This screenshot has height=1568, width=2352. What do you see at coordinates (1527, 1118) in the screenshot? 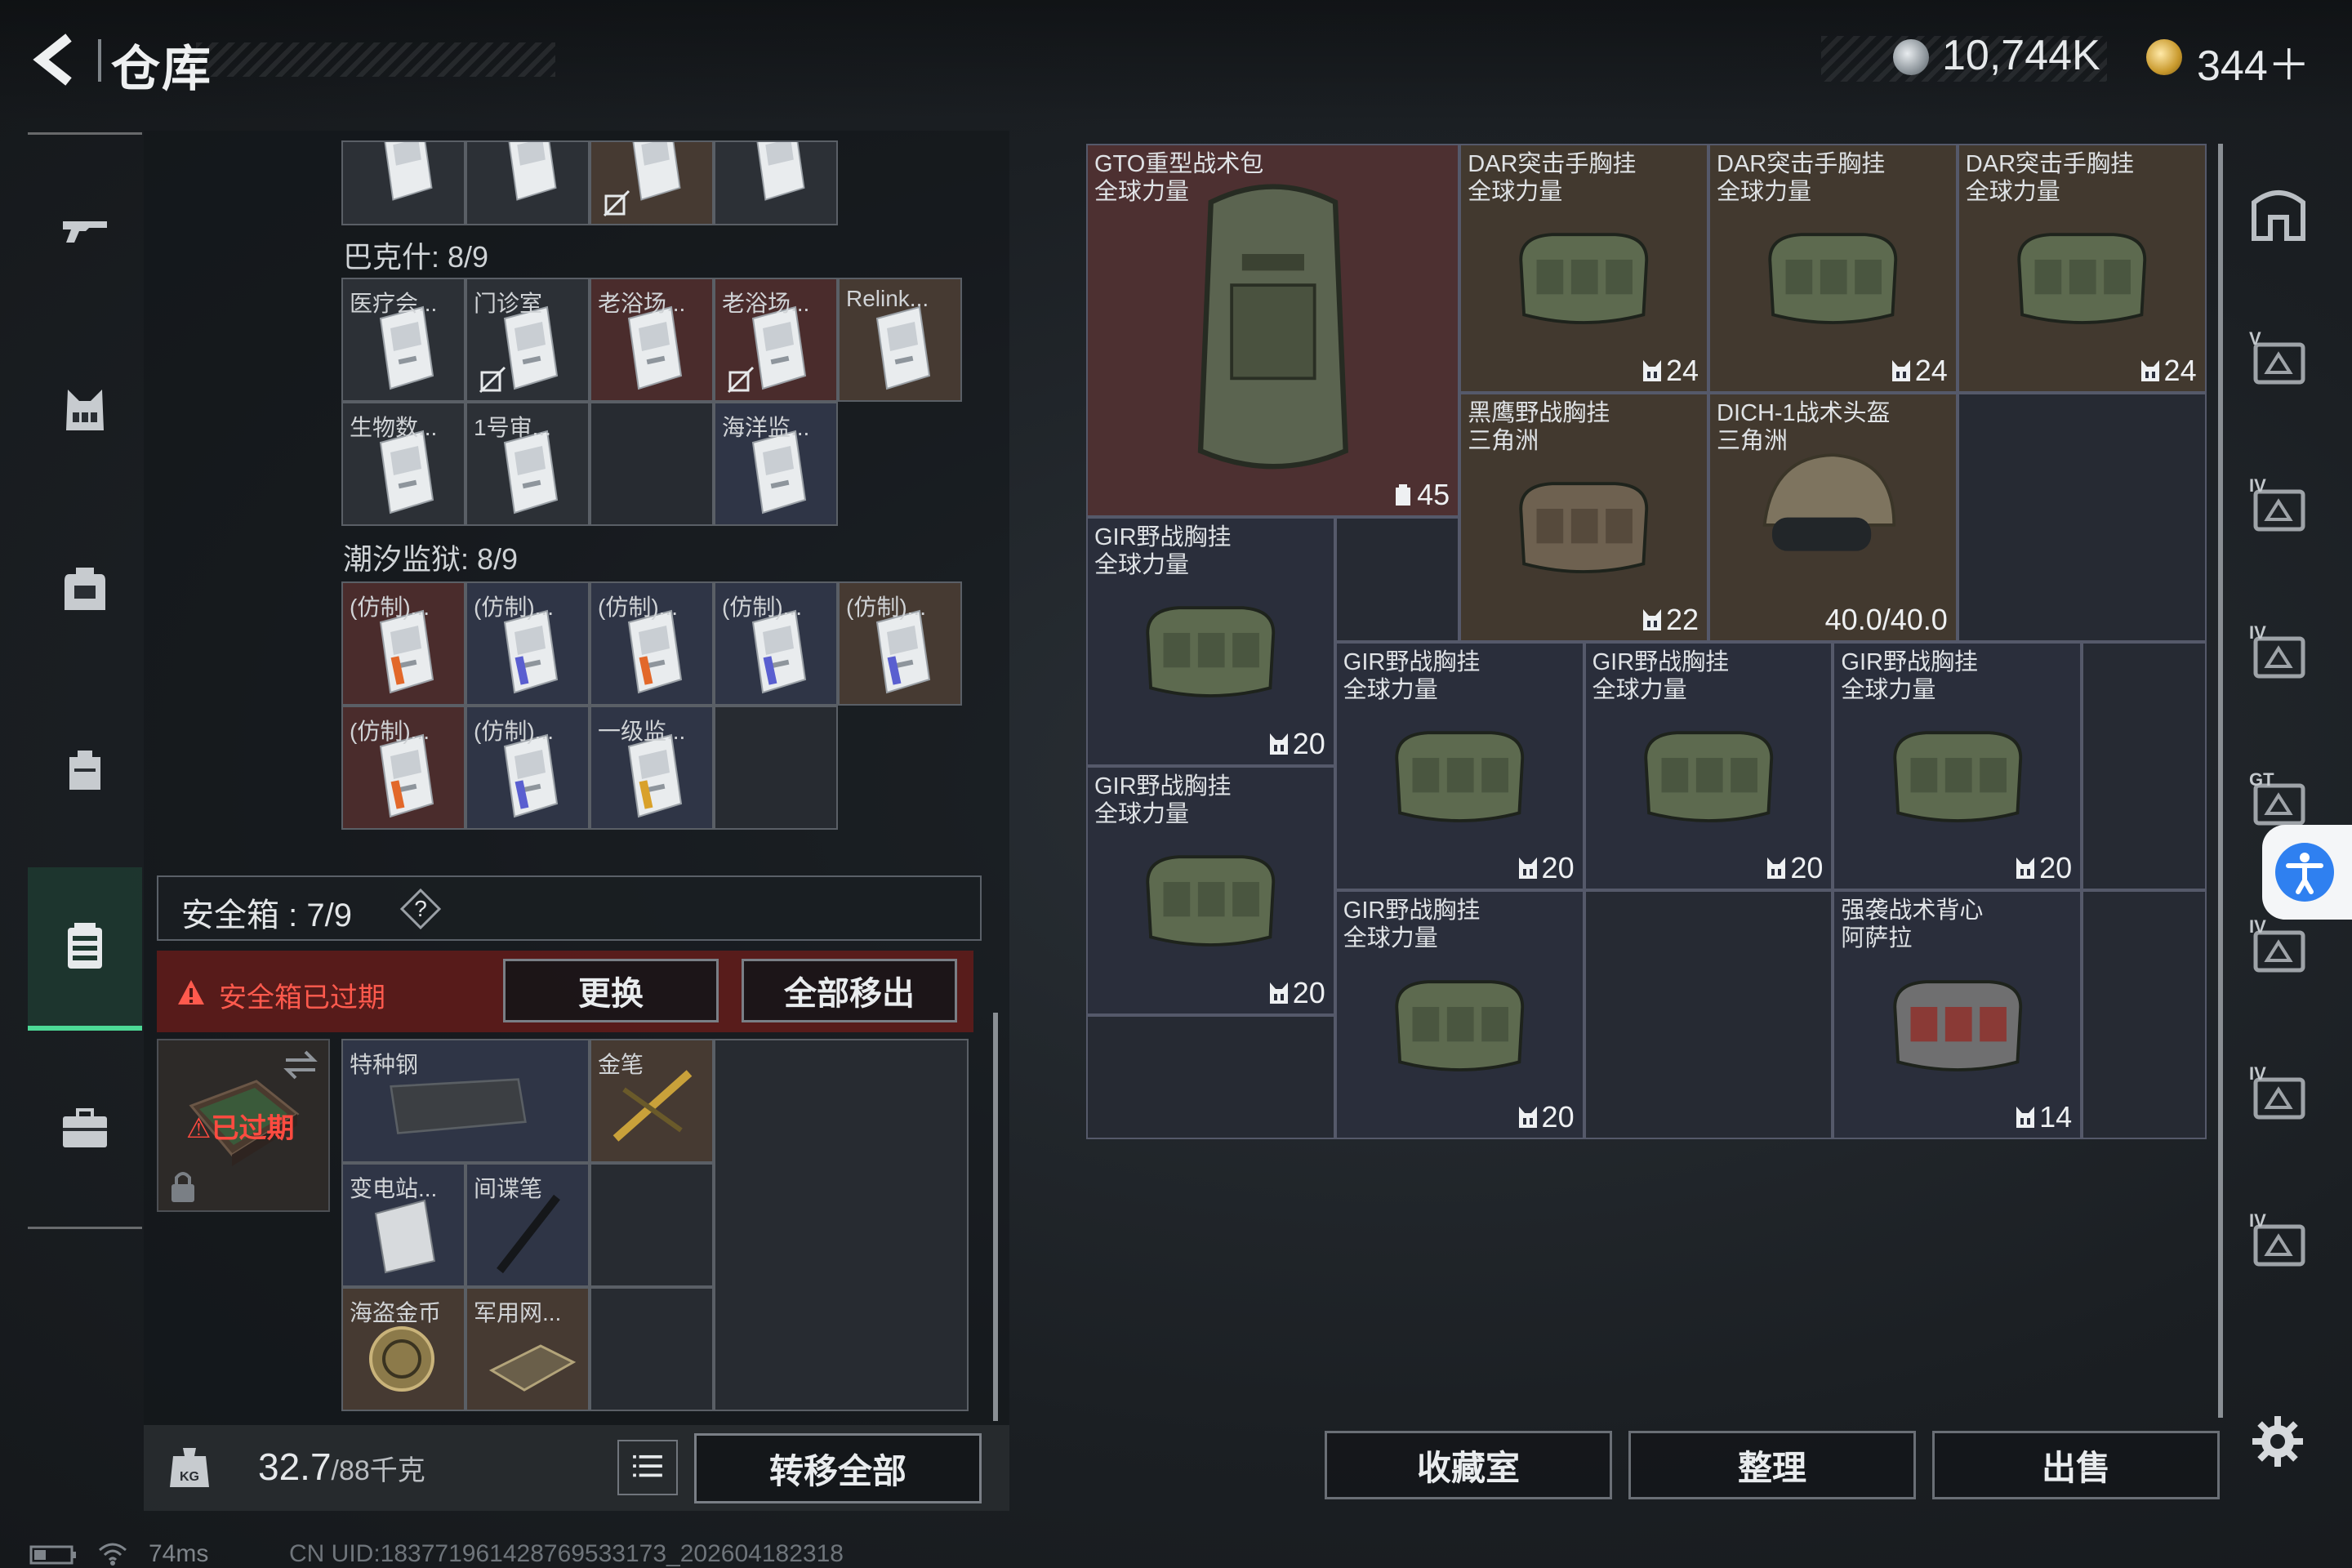
I see `vest-small-icon` at bounding box center [1527, 1118].